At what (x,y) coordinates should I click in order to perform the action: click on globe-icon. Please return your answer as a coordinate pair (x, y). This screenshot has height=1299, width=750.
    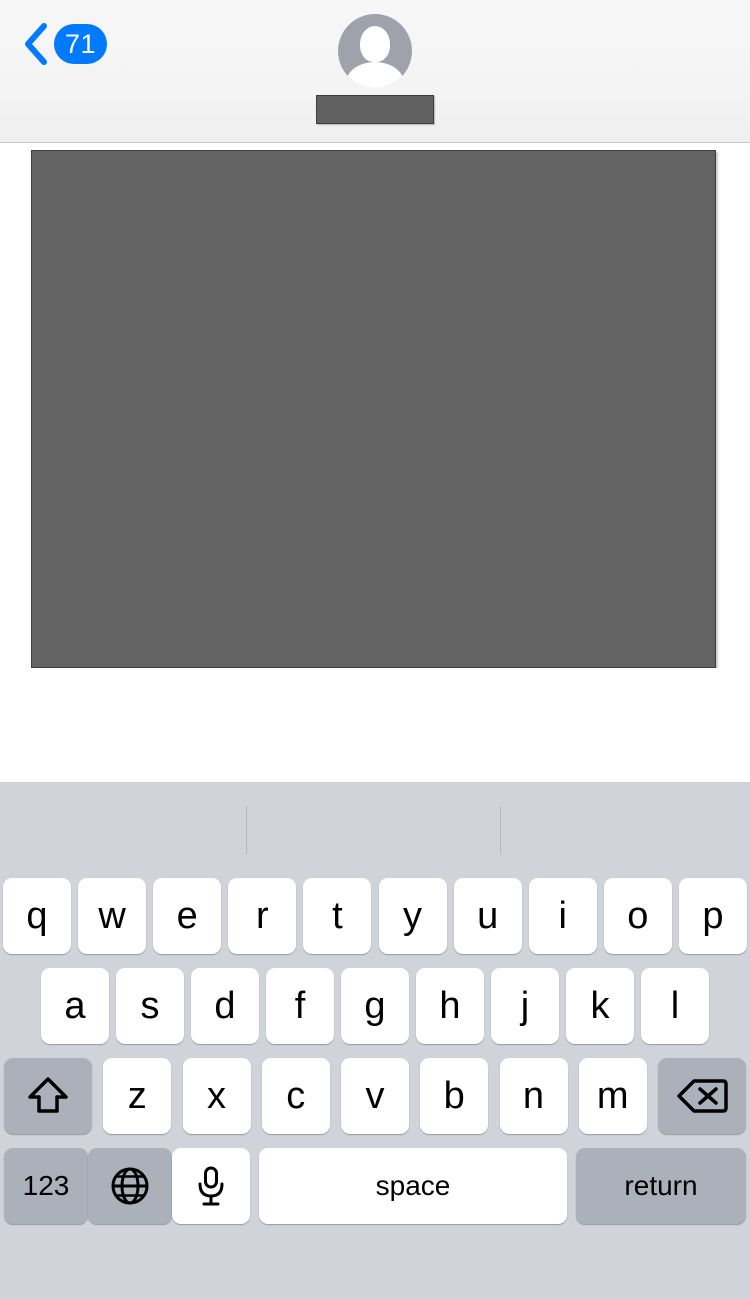
    Looking at the image, I should click on (130, 1186).